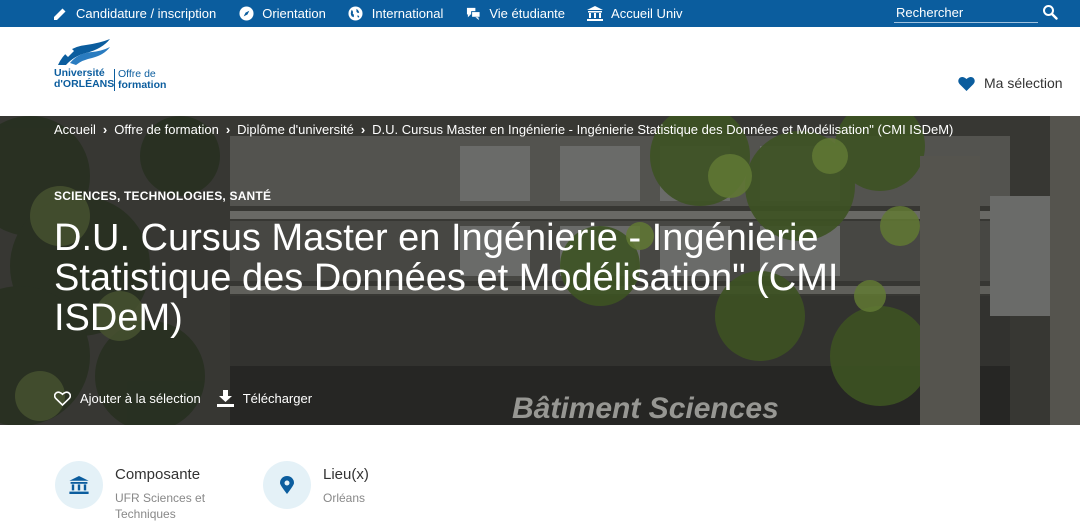 This screenshot has width=1080, height=530. Describe the element at coordinates (84, 84) in the screenshot. I see `logo-line2: d'ORLÉANS` at that location.